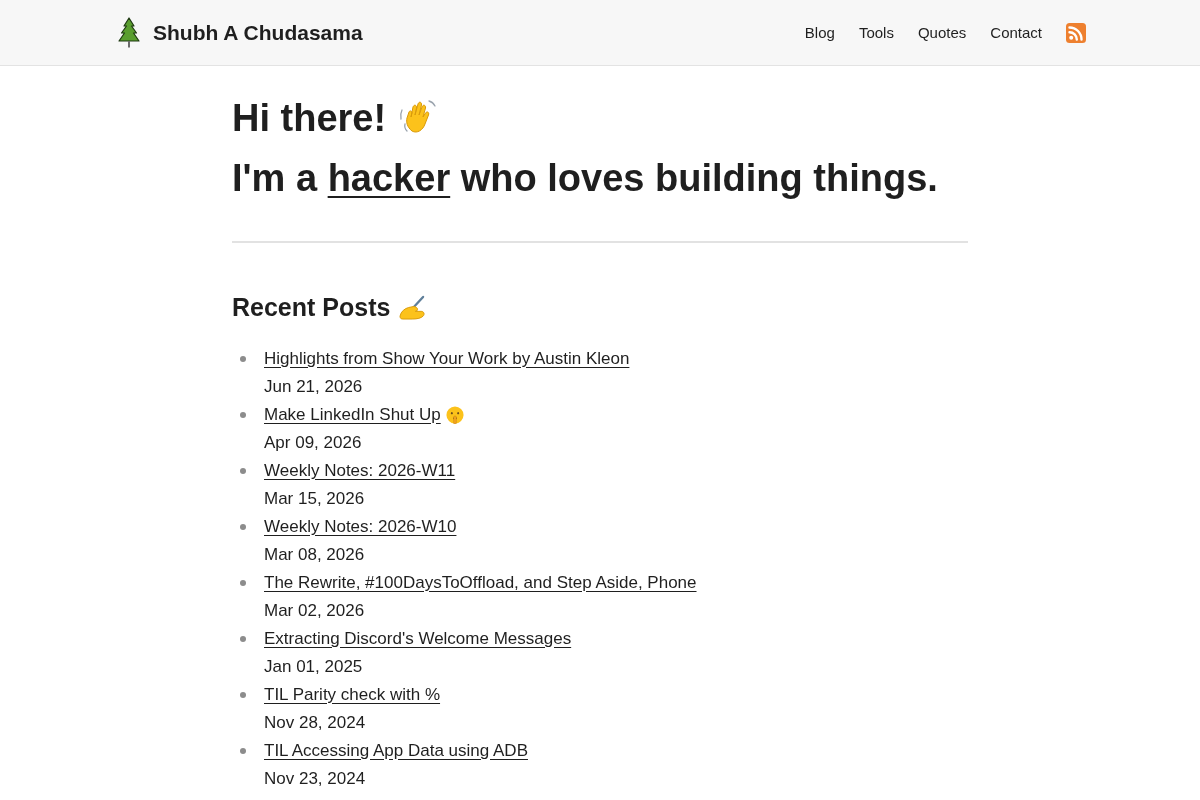 This screenshot has width=1200, height=800. Describe the element at coordinates (413, 307) in the screenshot. I see `writing-hand-icon` at that location.